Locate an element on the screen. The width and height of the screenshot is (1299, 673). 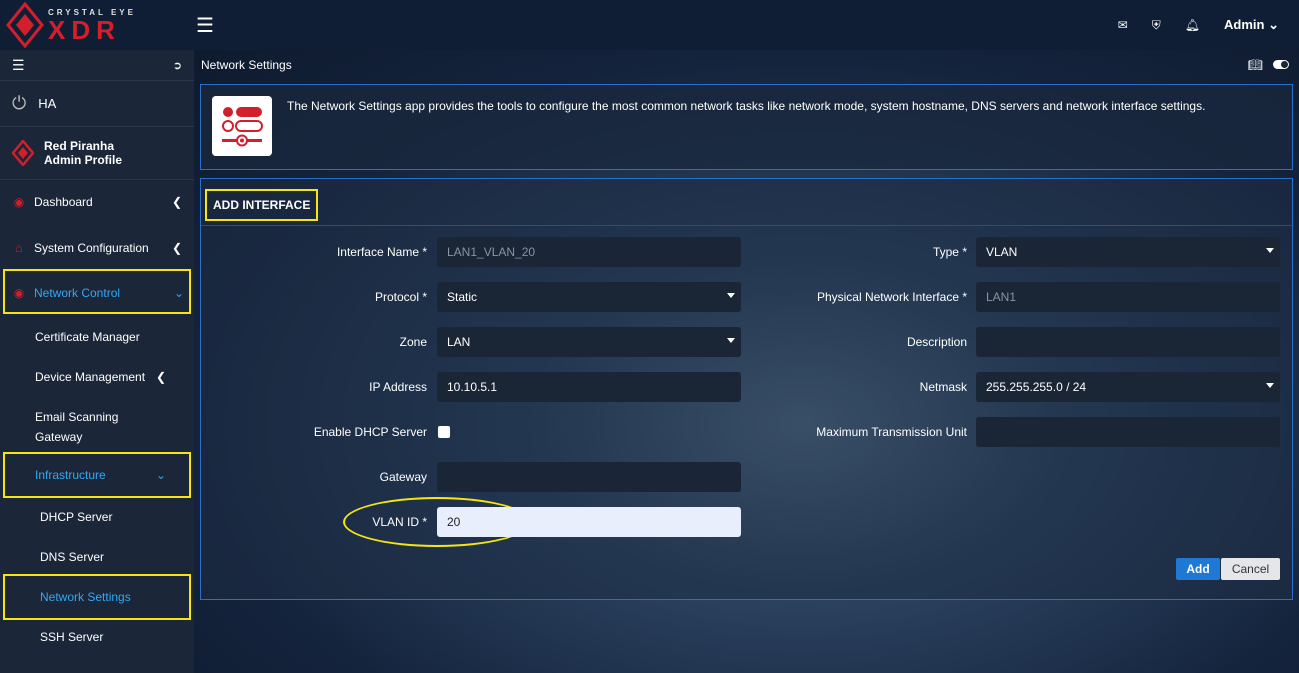
book-icon: 📖︎ is located at coordinates (1255, 65).